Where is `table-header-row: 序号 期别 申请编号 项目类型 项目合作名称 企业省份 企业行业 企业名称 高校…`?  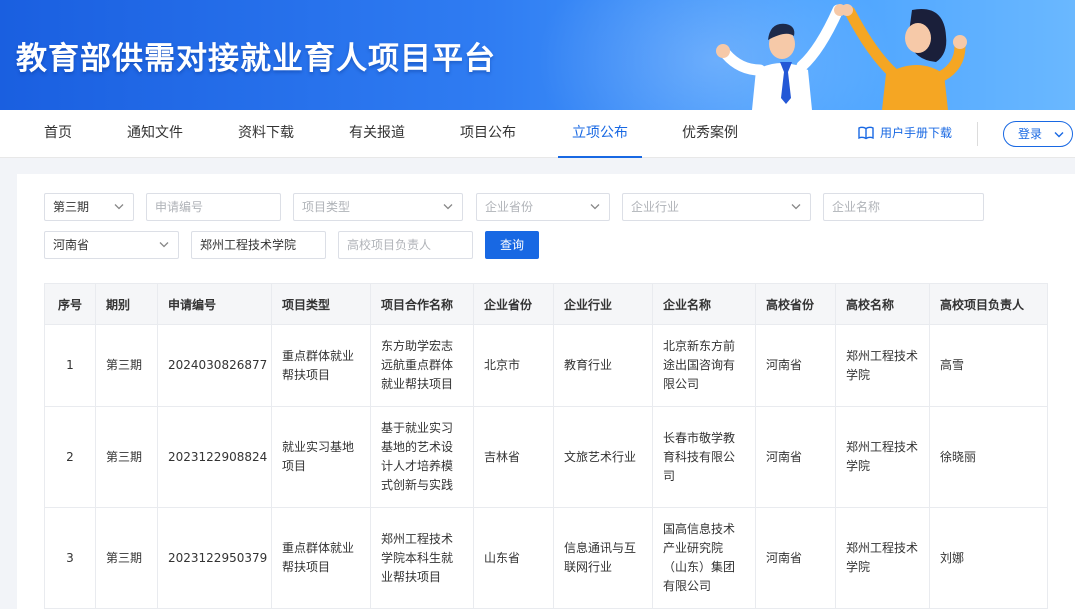
table-header-row: 序号 期别 申请编号 项目类型 项目合作名称 企业省份 企业行业 企业名称 高校… is located at coordinates (546, 304).